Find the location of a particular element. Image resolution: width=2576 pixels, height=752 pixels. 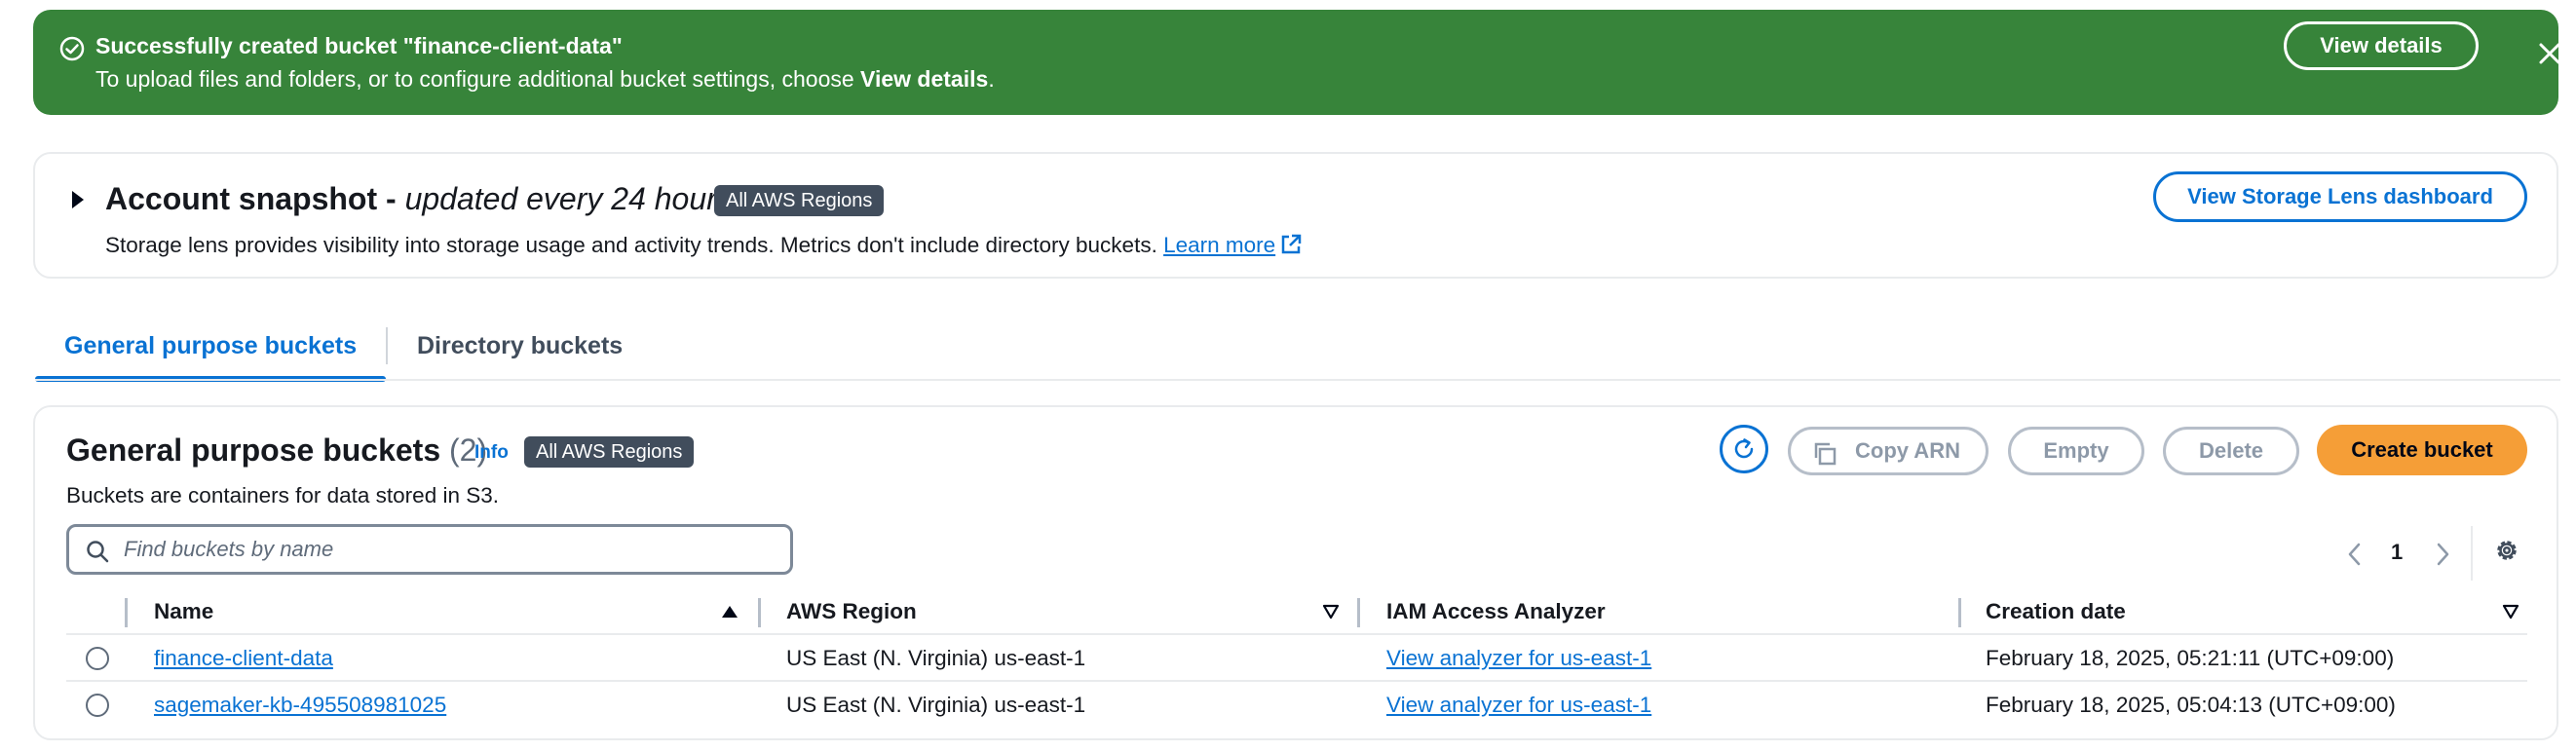

column-separator is located at coordinates (126, 613).